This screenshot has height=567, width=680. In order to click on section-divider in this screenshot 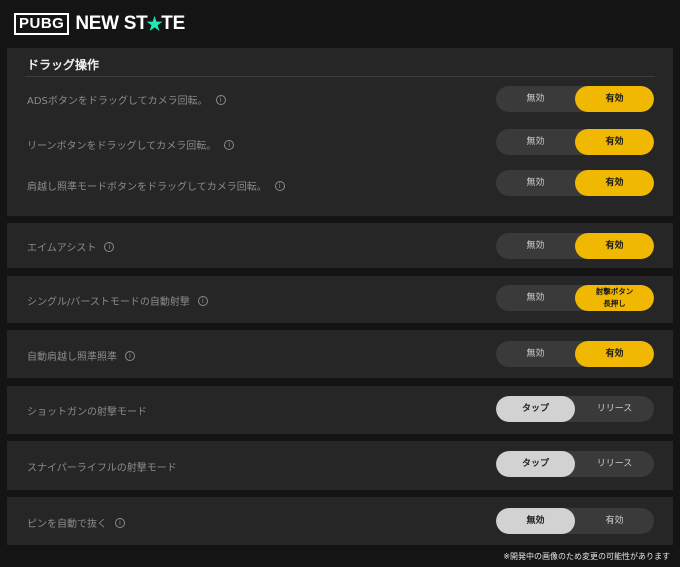, I will do `click(340, 76)`.